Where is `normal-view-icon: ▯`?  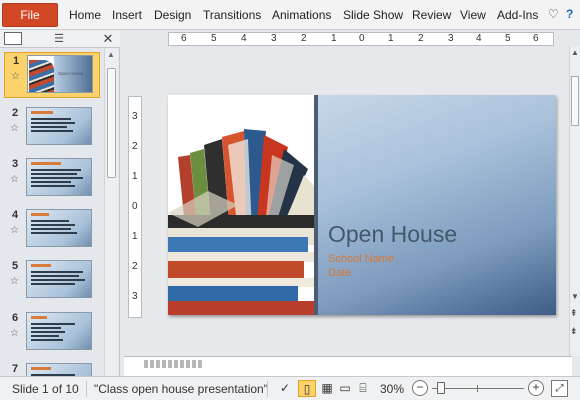 normal-view-icon: ▯ is located at coordinates (307, 388).